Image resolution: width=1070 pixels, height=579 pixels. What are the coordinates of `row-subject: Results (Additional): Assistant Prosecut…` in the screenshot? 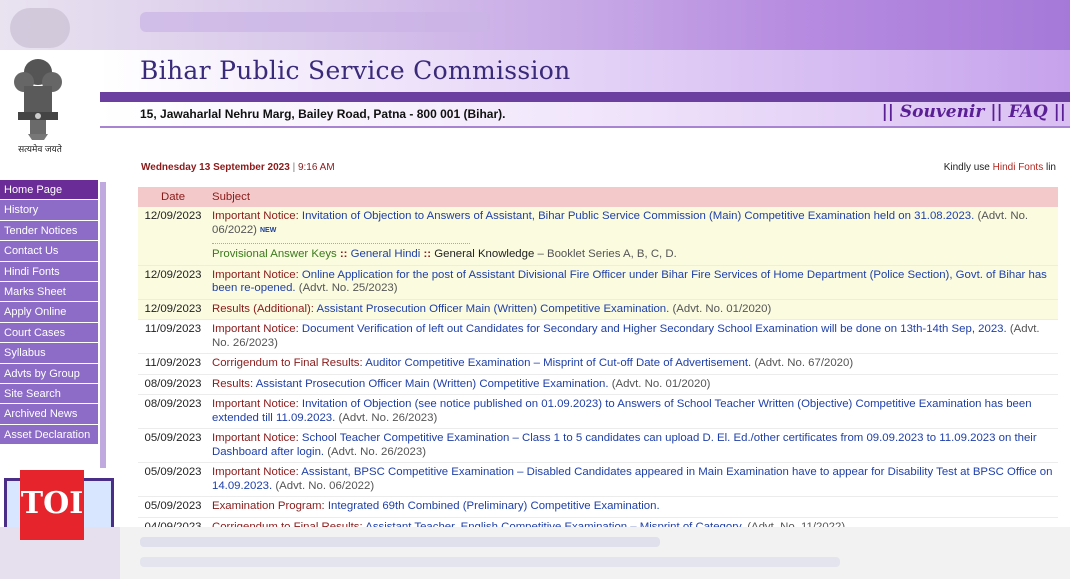 It's located at (633, 309).